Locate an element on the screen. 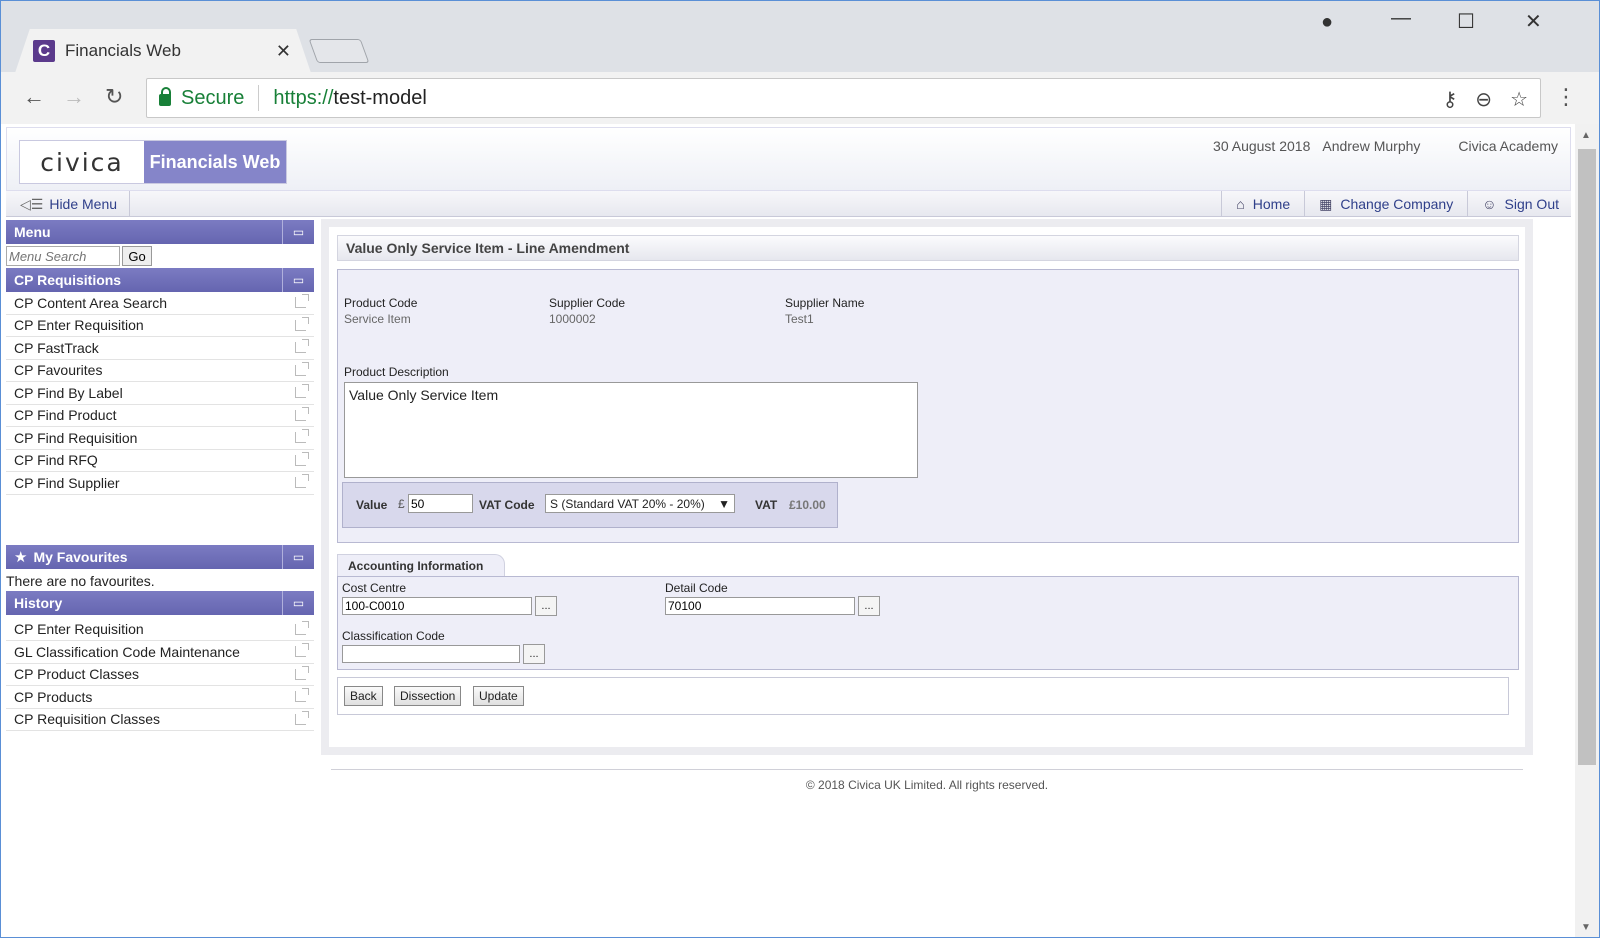  reload-icon: ↻ is located at coordinates (114, 97).